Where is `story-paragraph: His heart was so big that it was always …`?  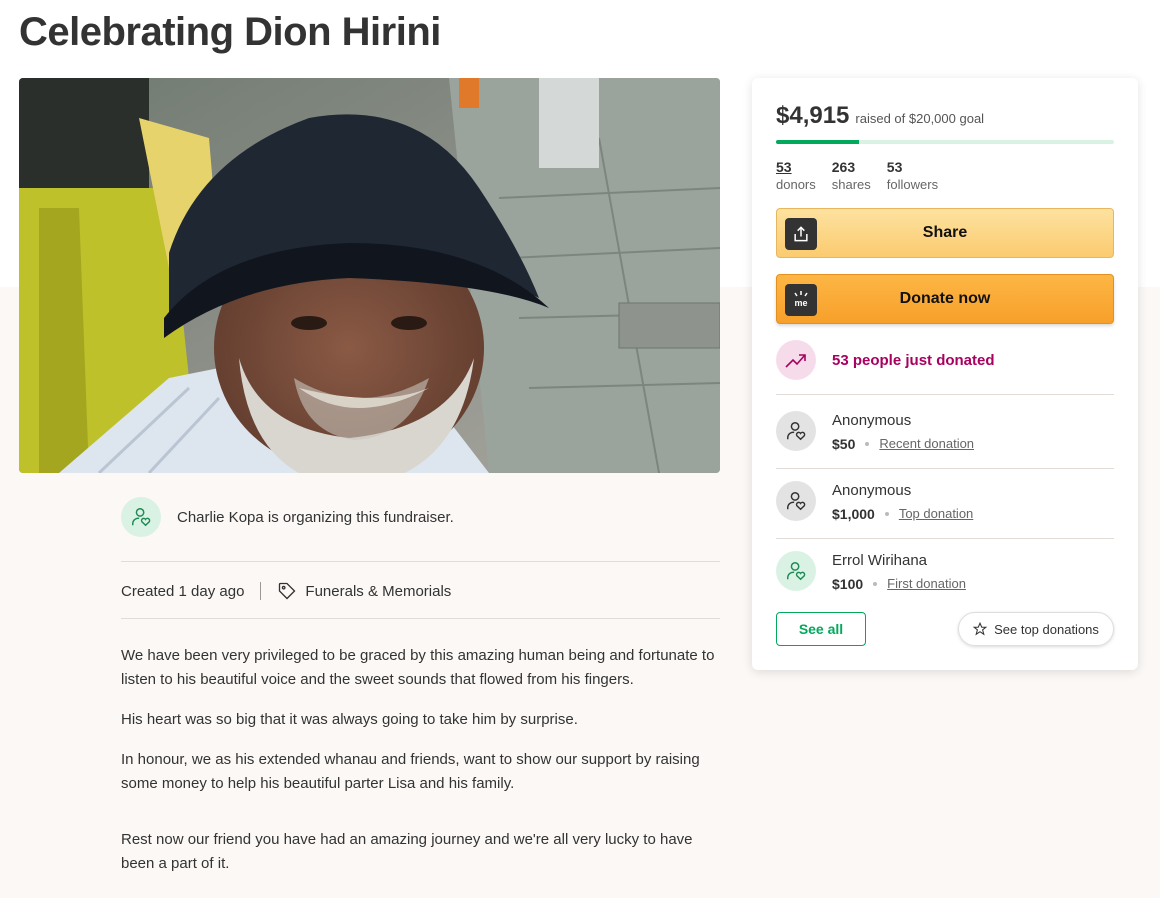 story-paragraph: His heart was so big that it was always … is located at coordinates (349, 719).